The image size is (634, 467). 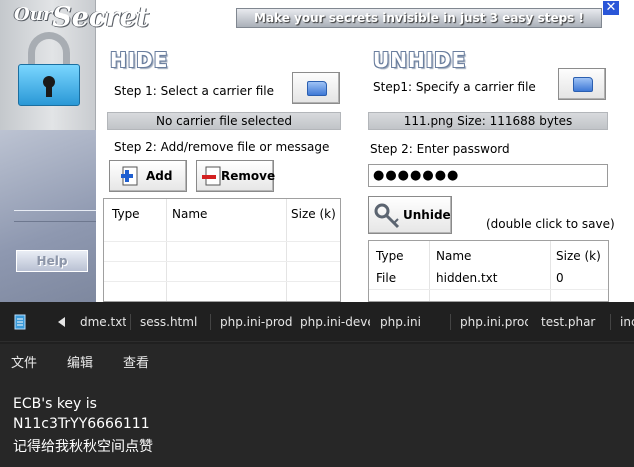 What do you see at coordinates (139, 60) in the screenshot?
I see `hide-title: HIDE` at bounding box center [139, 60].